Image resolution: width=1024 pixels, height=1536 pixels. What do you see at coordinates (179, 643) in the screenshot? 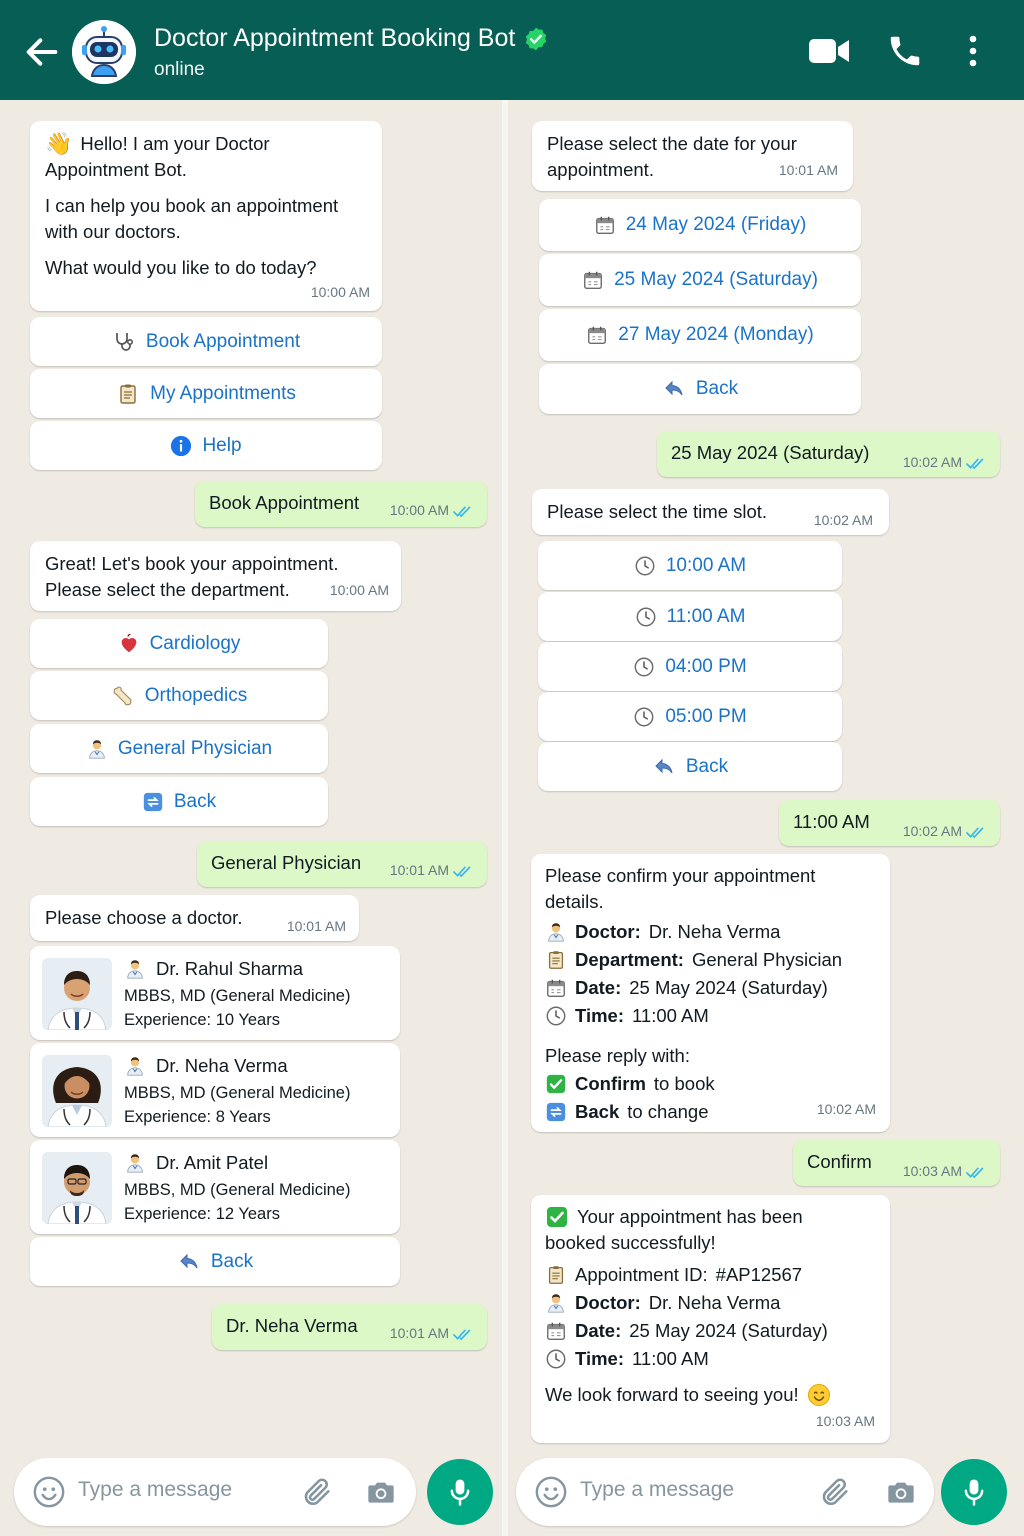
I see `cardiology-button: Cardiology` at bounding box center [179, 643].